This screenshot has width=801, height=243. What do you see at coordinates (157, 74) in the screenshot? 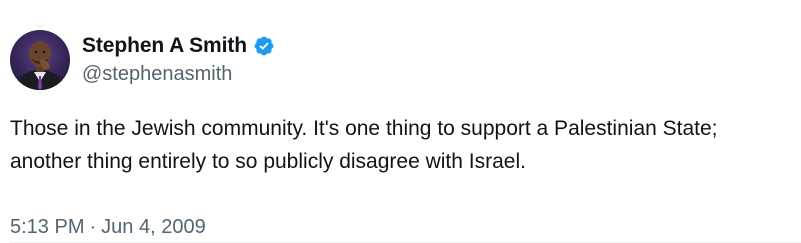
I see `user-handle: @stephenasmith` at bounding box center [157, 74].